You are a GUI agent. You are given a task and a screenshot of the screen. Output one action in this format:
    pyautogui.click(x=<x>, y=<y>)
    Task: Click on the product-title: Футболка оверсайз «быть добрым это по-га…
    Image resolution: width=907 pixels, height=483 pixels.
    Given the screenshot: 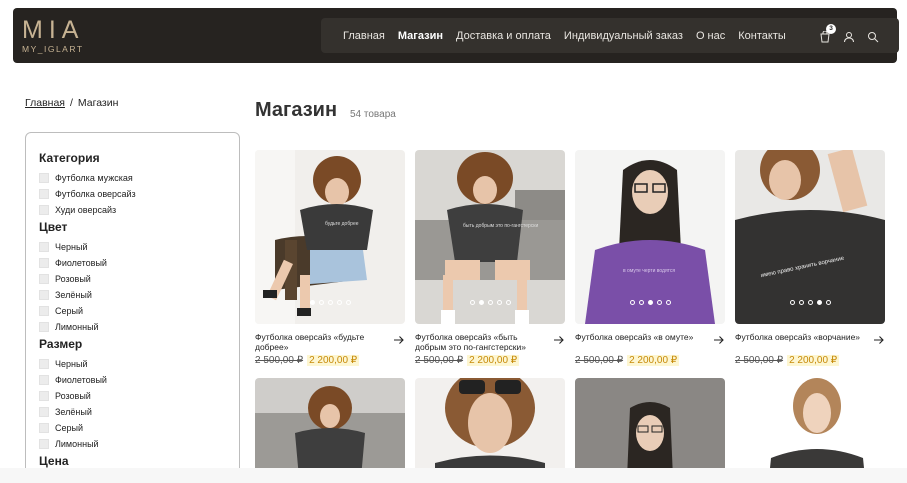 What is the action you would take?
    pyautogui.click(x=479, y=342)
    